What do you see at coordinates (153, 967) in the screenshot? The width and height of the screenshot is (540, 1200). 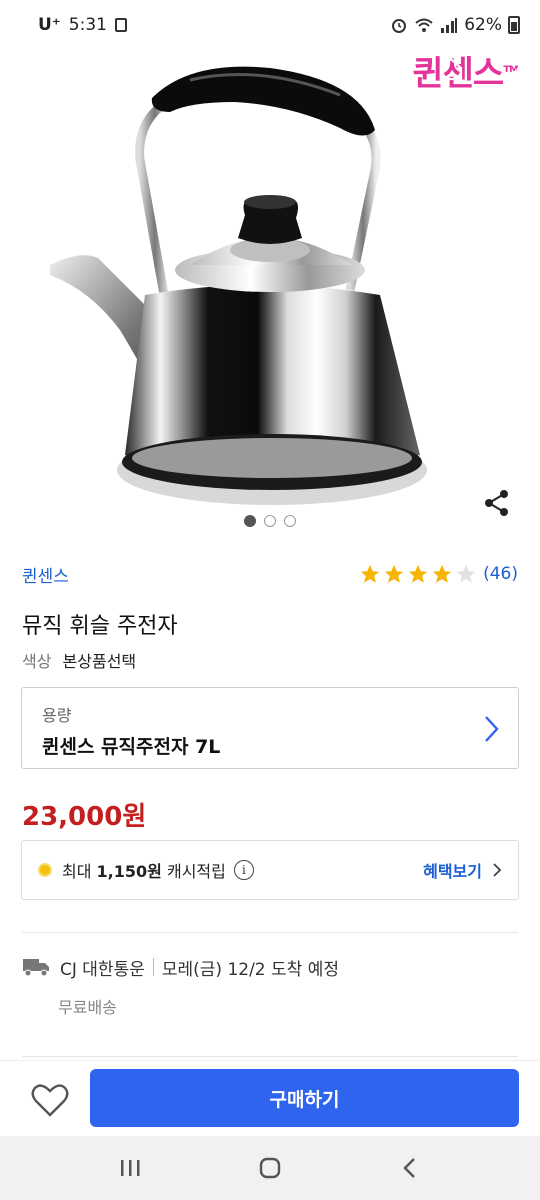 I see `separator` at bounding box center [153, 967].